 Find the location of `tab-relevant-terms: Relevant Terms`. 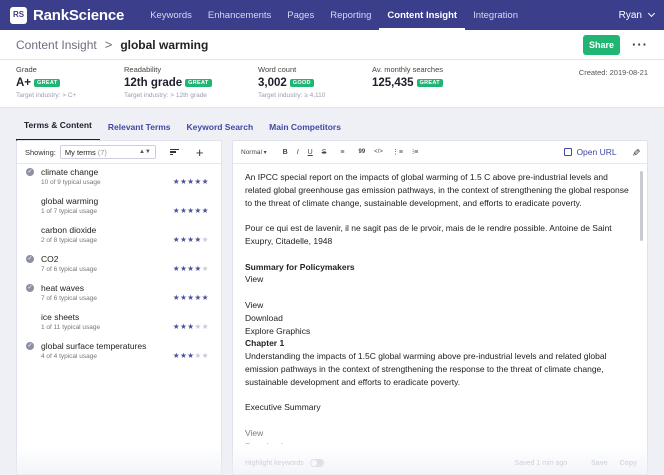

tab-relevant-terms: Relevant Terms is located at coordinates (139, 131).